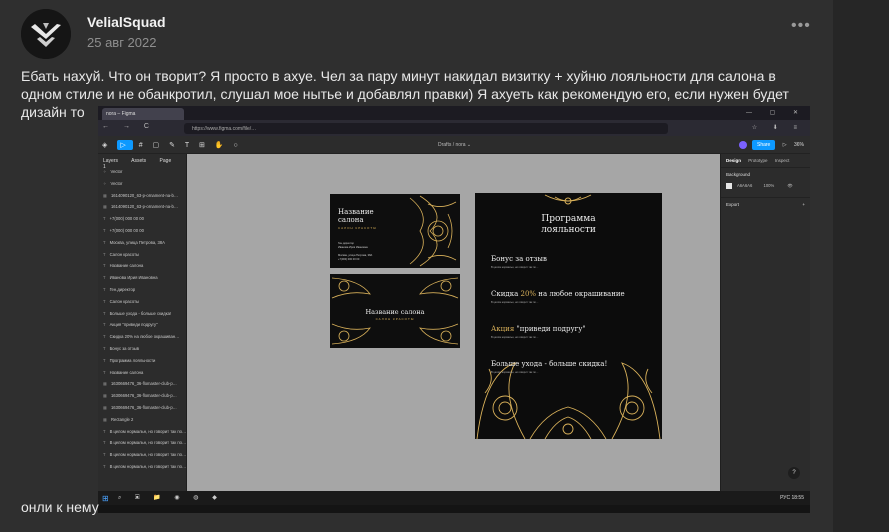 The height and width of the screenshot is (532, 889). What do you see at coordinates (125, 145) in the screenshot?
I see `move-tool-icon: ▷` at bounding box center [125, 145].